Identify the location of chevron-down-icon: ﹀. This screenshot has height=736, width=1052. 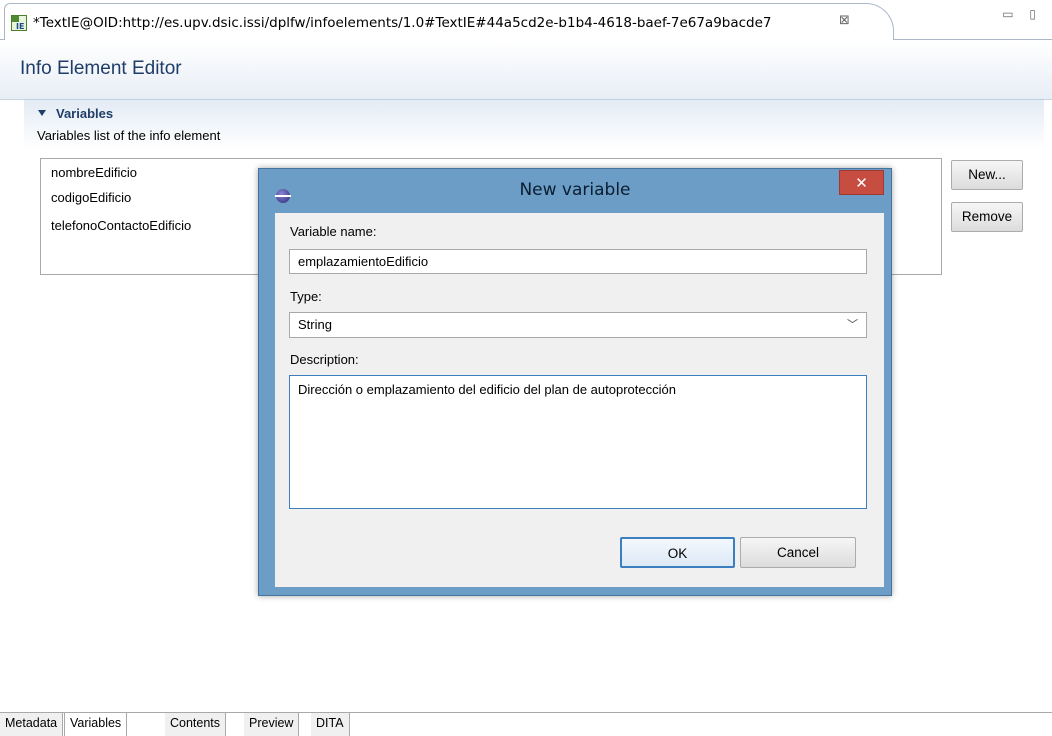
(852, 325).